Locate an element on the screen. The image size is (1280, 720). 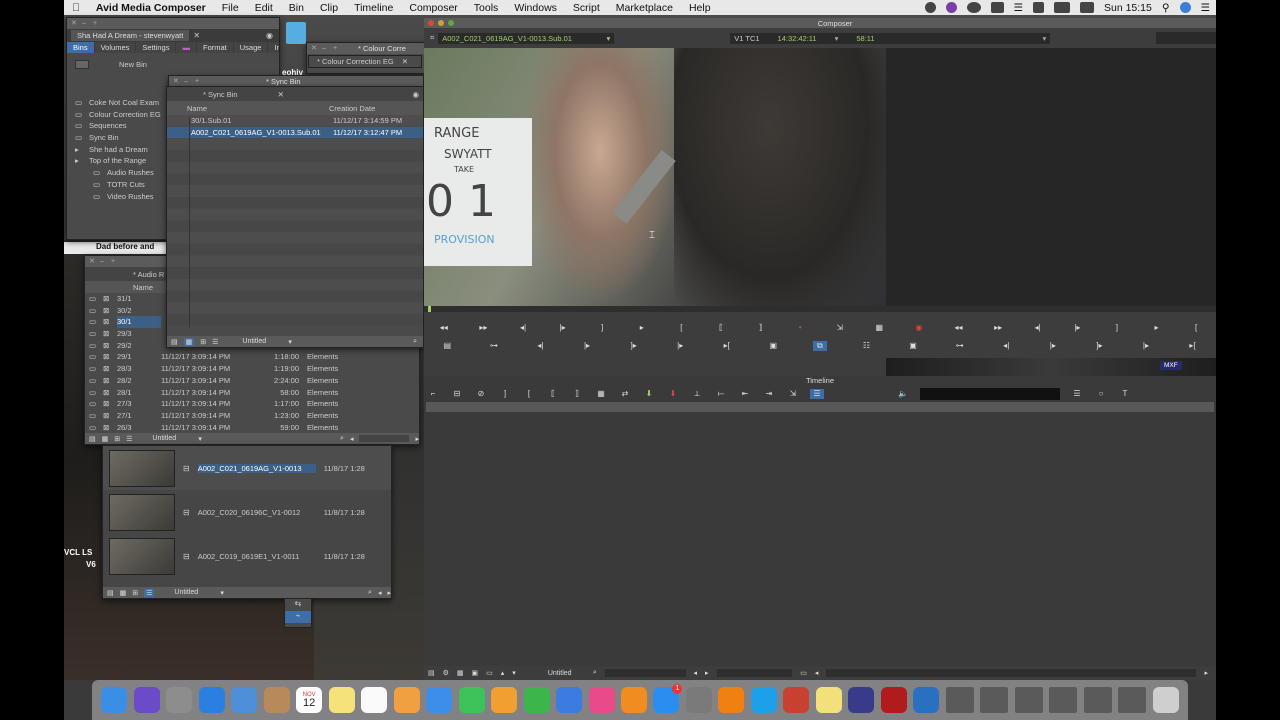
menu-help: Help is located at coordinates (700, 8).